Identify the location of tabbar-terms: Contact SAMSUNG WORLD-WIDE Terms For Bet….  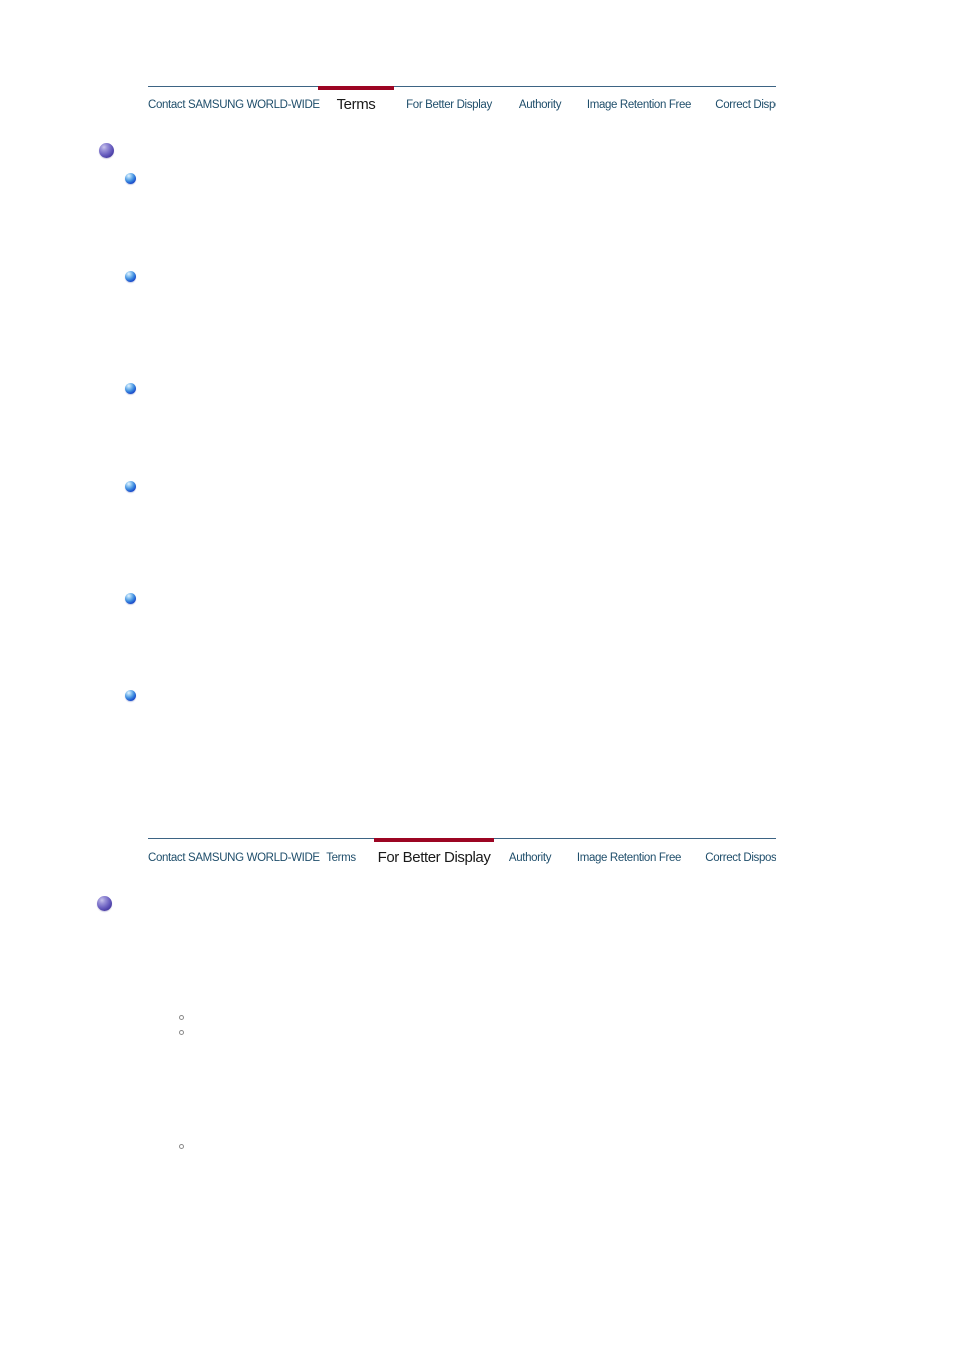
(462, 106).